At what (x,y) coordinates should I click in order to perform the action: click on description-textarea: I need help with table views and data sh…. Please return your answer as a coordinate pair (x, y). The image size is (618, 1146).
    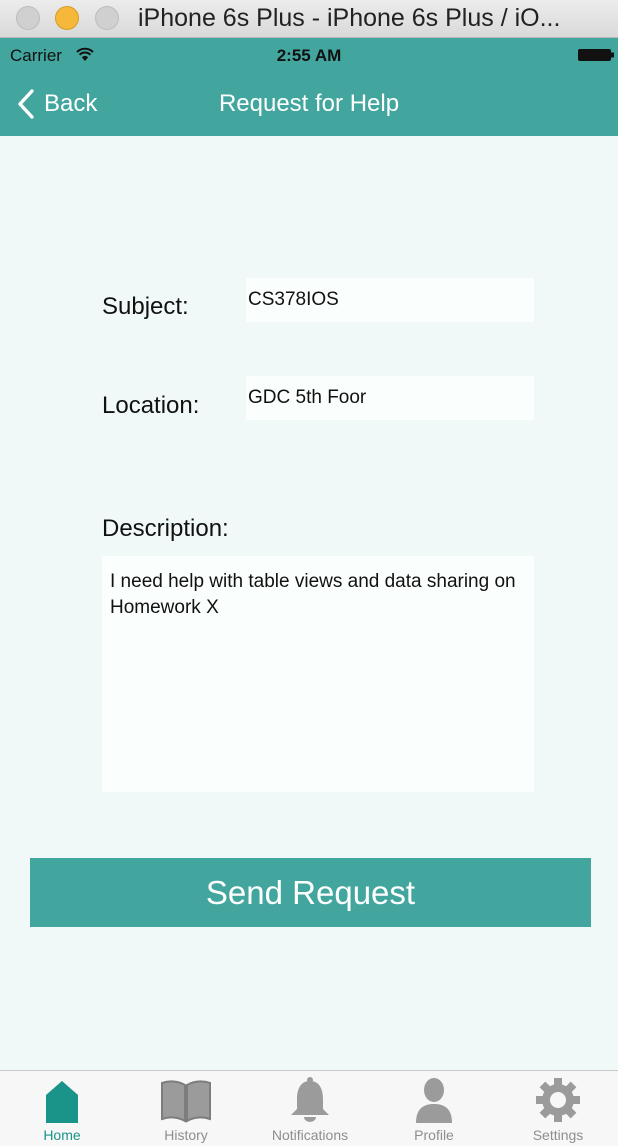
    Looking at the image, I should click on (318, 674).